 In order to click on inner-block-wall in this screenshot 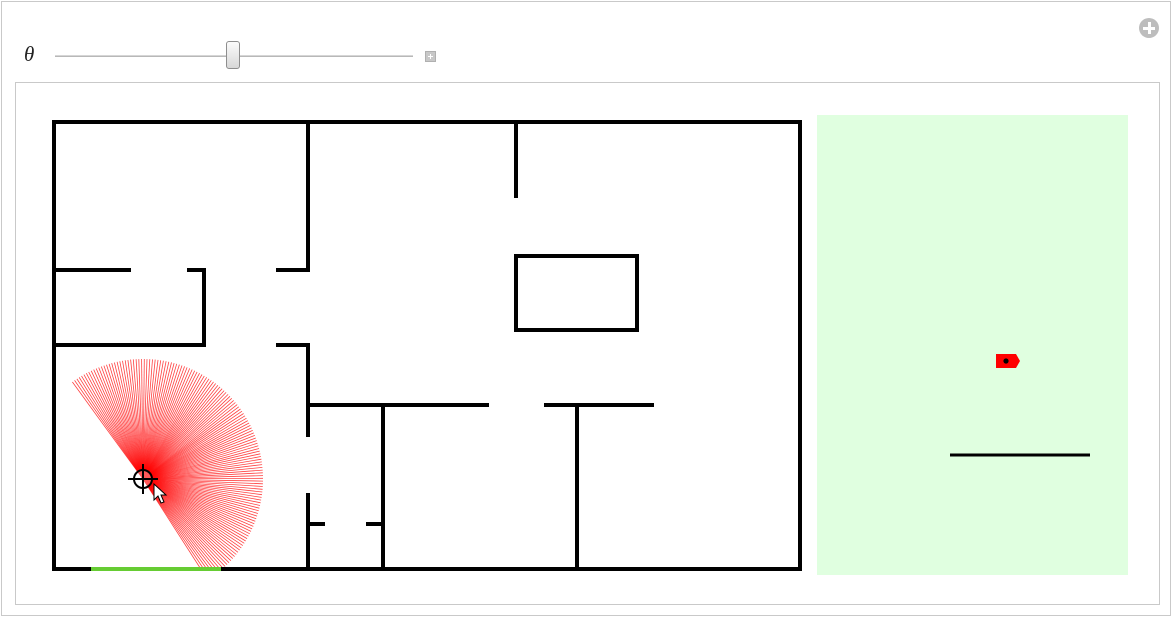, I will do `click(576, 293)`.